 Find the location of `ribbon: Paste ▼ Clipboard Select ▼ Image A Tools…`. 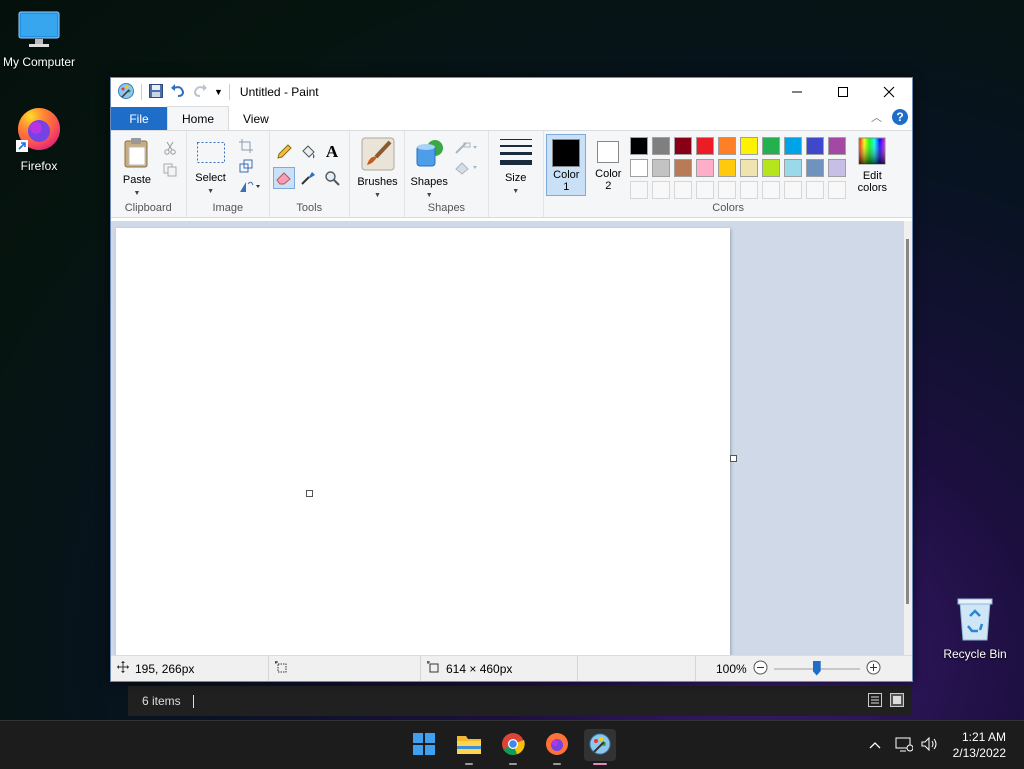

ribbon: Paste ▼ Clipboard Select ▼ Image A Tools… is located at coordinates (511, 174).